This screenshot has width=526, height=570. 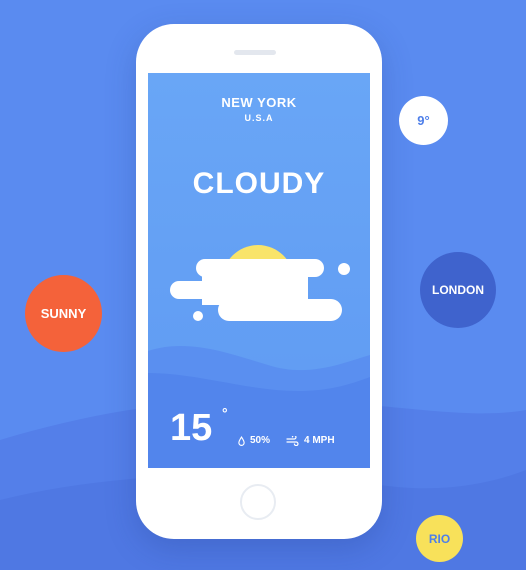 I want to click on rio-bubble: RIO, so click(x=439, y=538).